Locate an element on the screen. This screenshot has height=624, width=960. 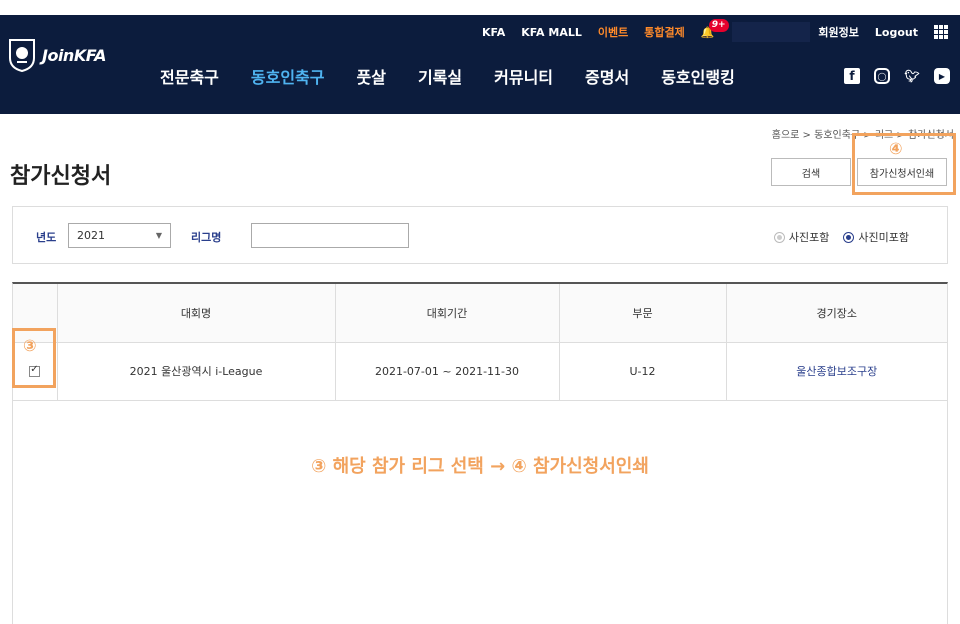
competition-period: 2021-07-01 ~ 2021-11-30 is located at coordinates (447, 371).